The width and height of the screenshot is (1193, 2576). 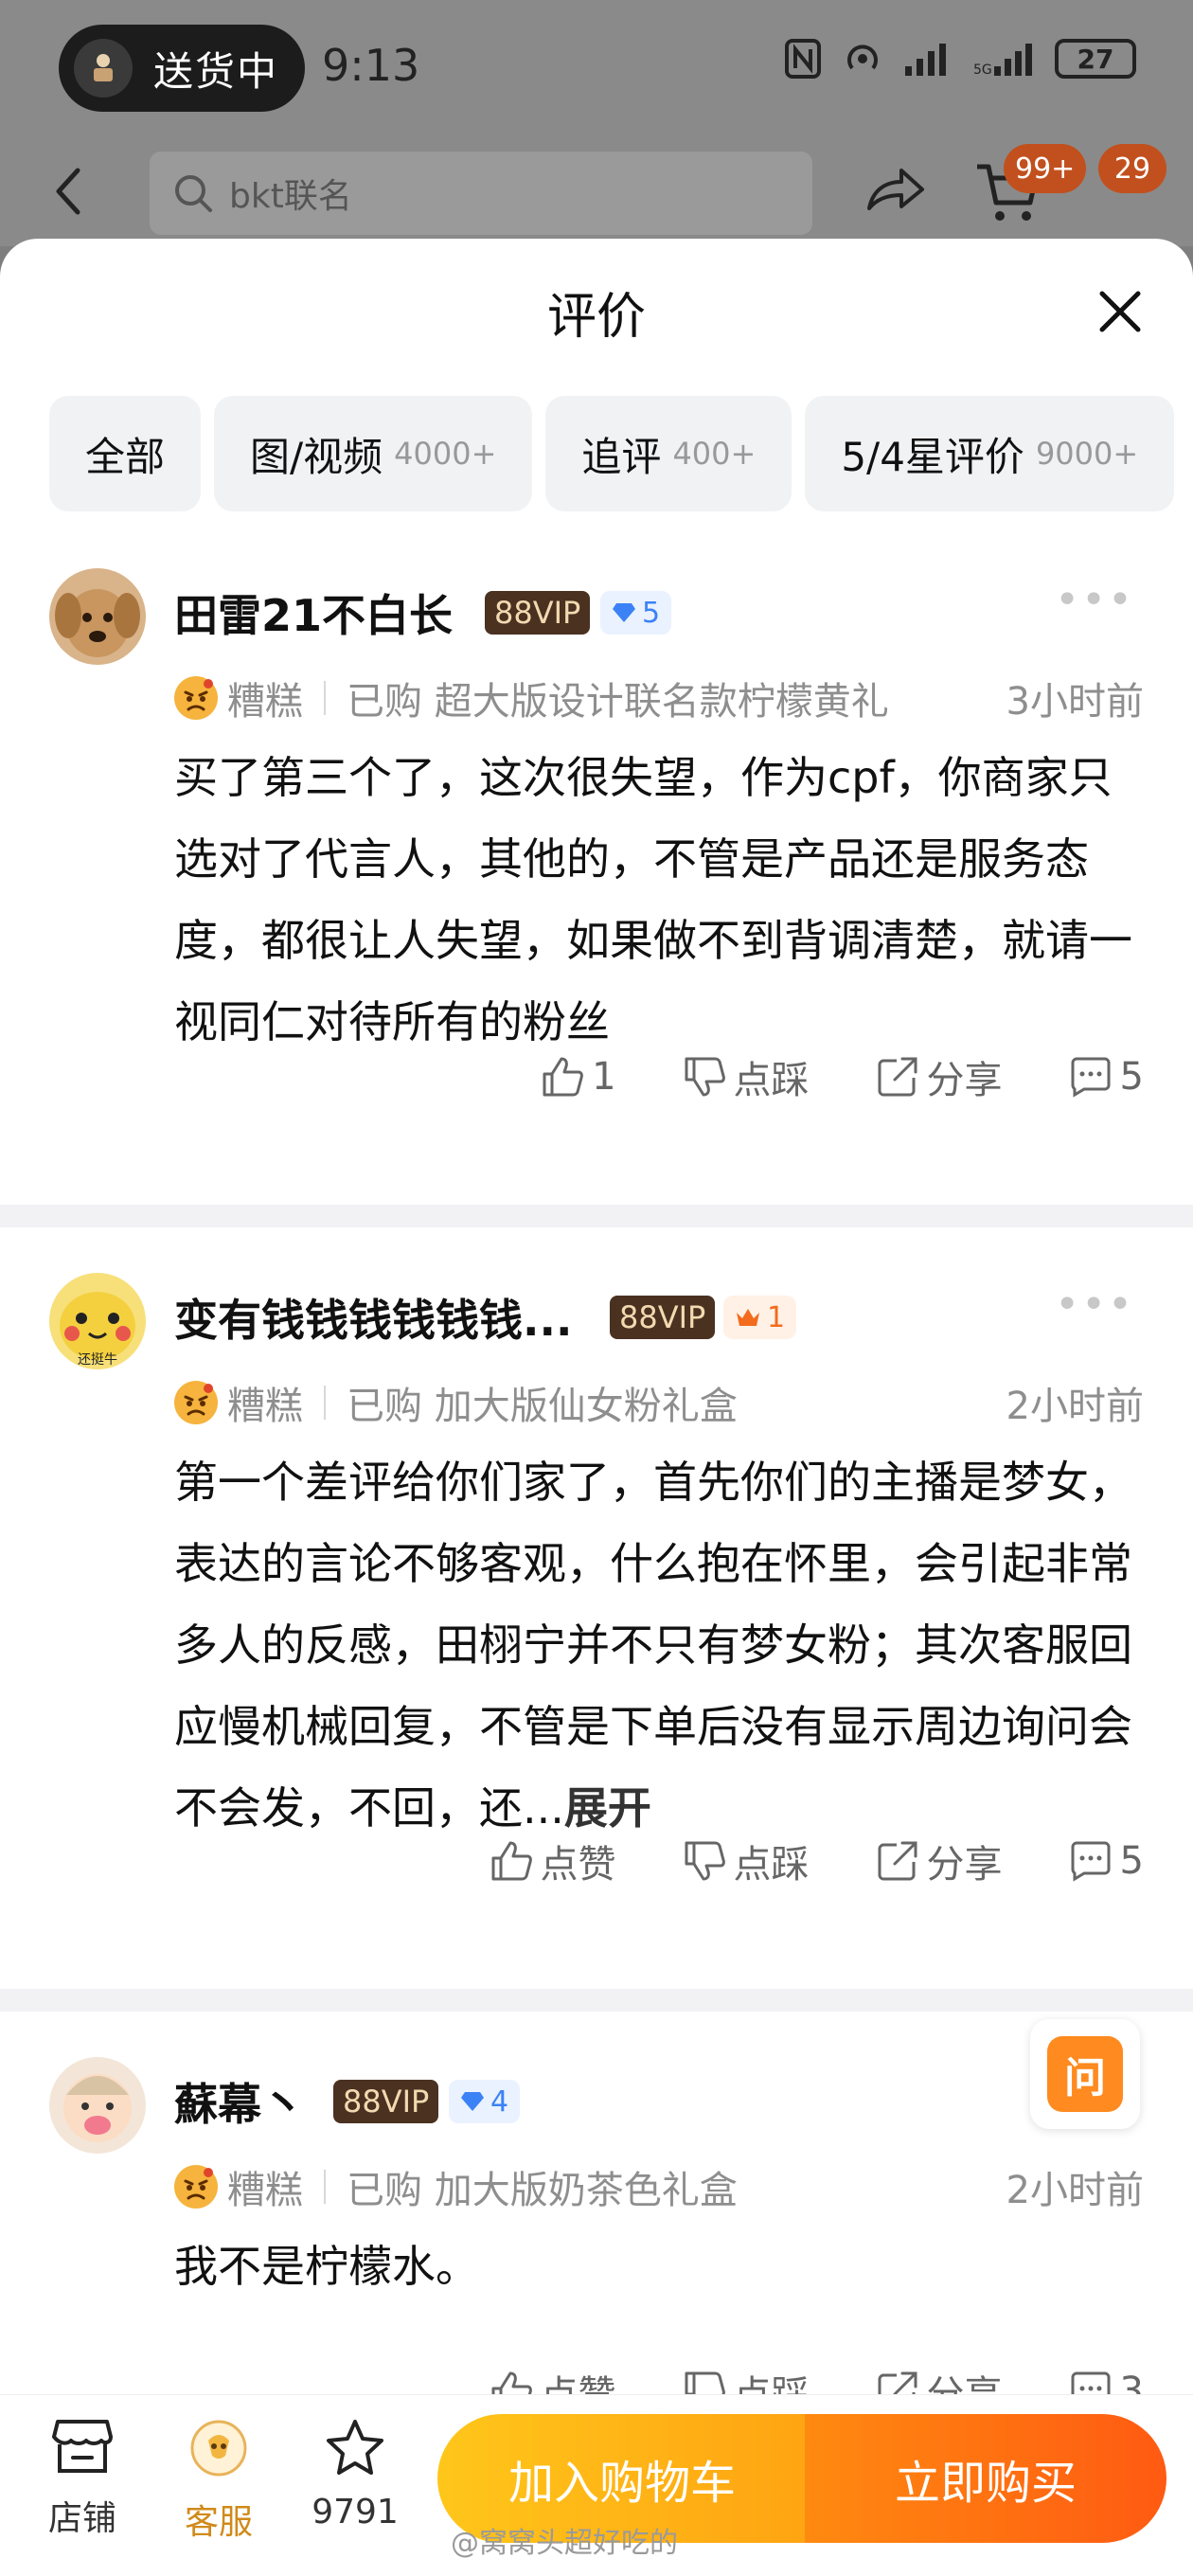 I want to click on ask-label: 问, so click(x=1085, y=2074).